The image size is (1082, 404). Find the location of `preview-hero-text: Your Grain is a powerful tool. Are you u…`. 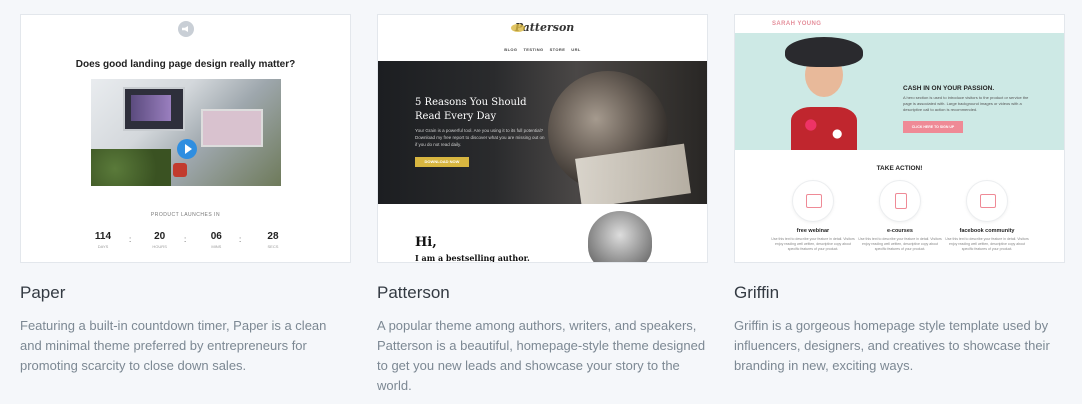

preview-hero-text: Your Grain is a powerful tool. Are you u… is located at coordinates (480, 137).